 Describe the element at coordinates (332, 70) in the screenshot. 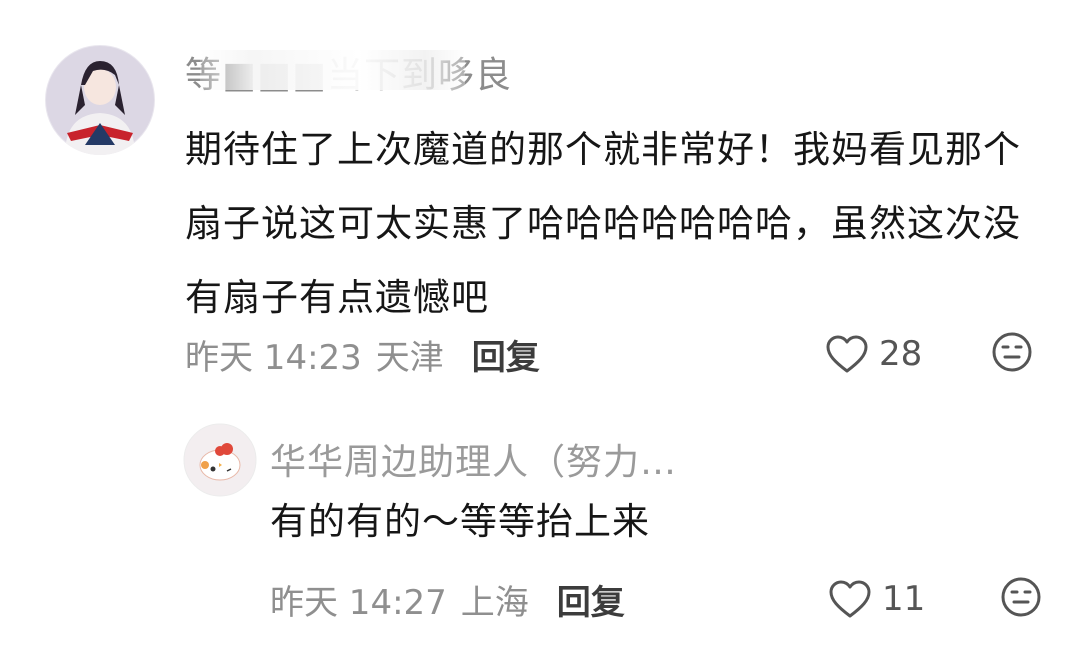

I see `username-blur` at that location.